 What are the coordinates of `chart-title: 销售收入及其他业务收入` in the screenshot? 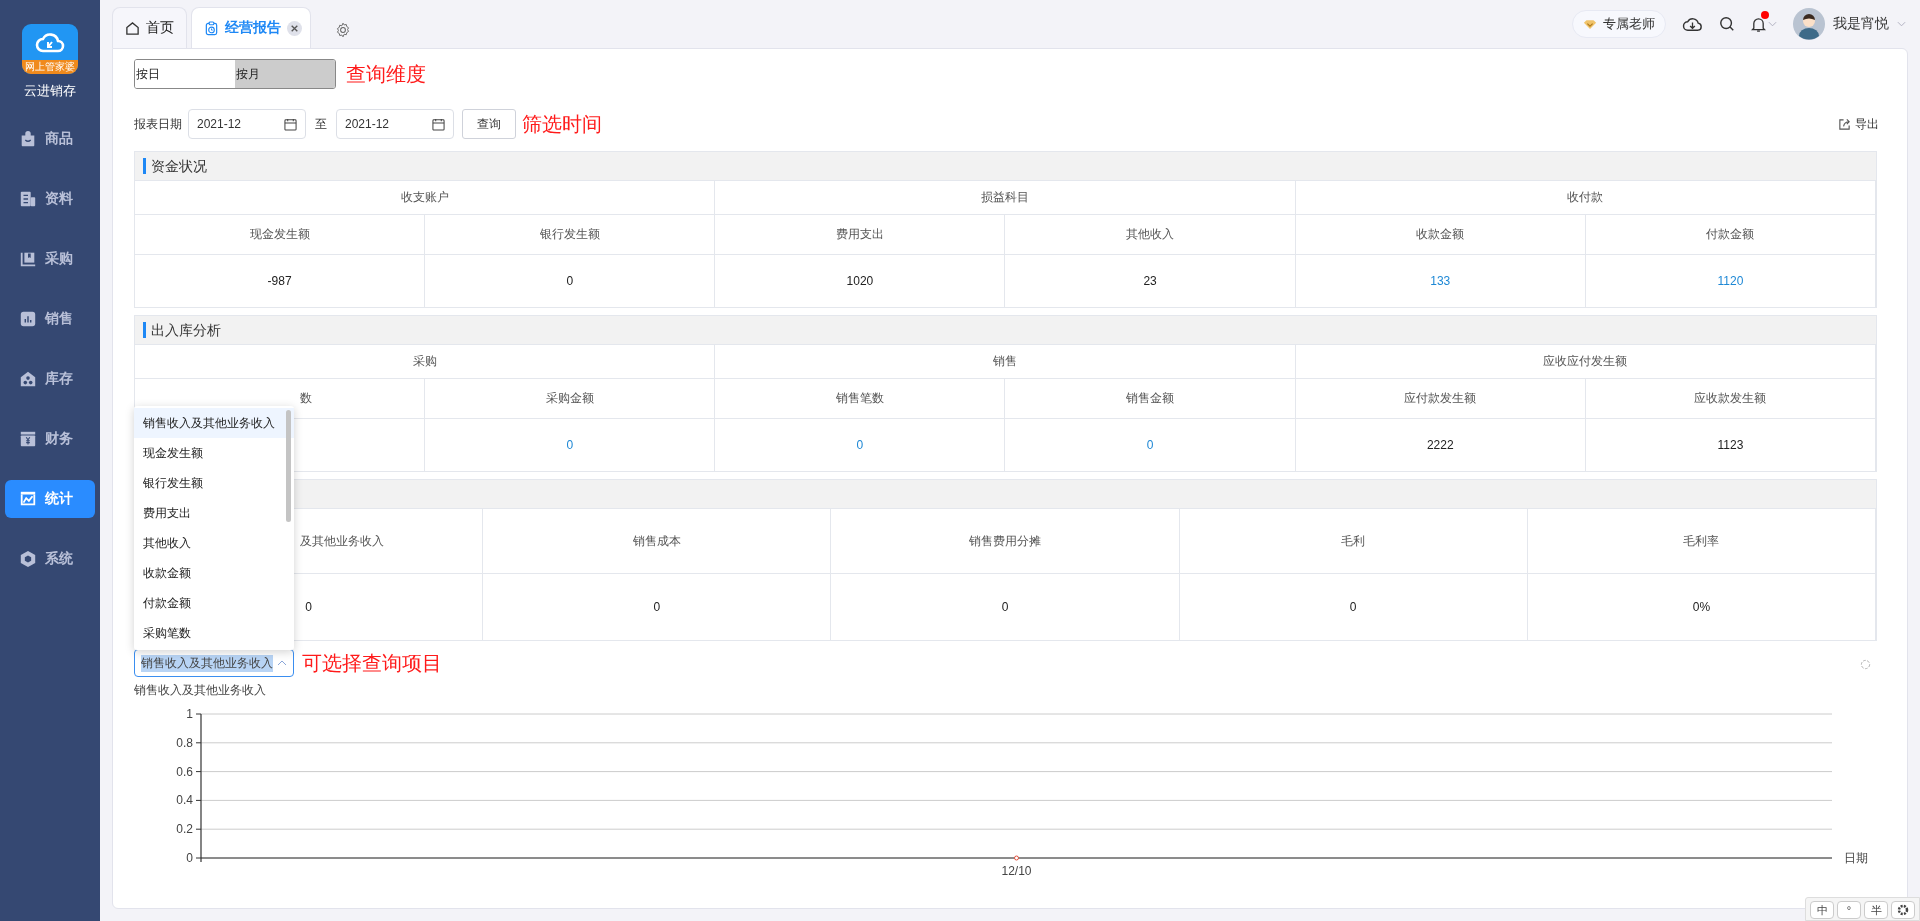 It's located at (200, 690).